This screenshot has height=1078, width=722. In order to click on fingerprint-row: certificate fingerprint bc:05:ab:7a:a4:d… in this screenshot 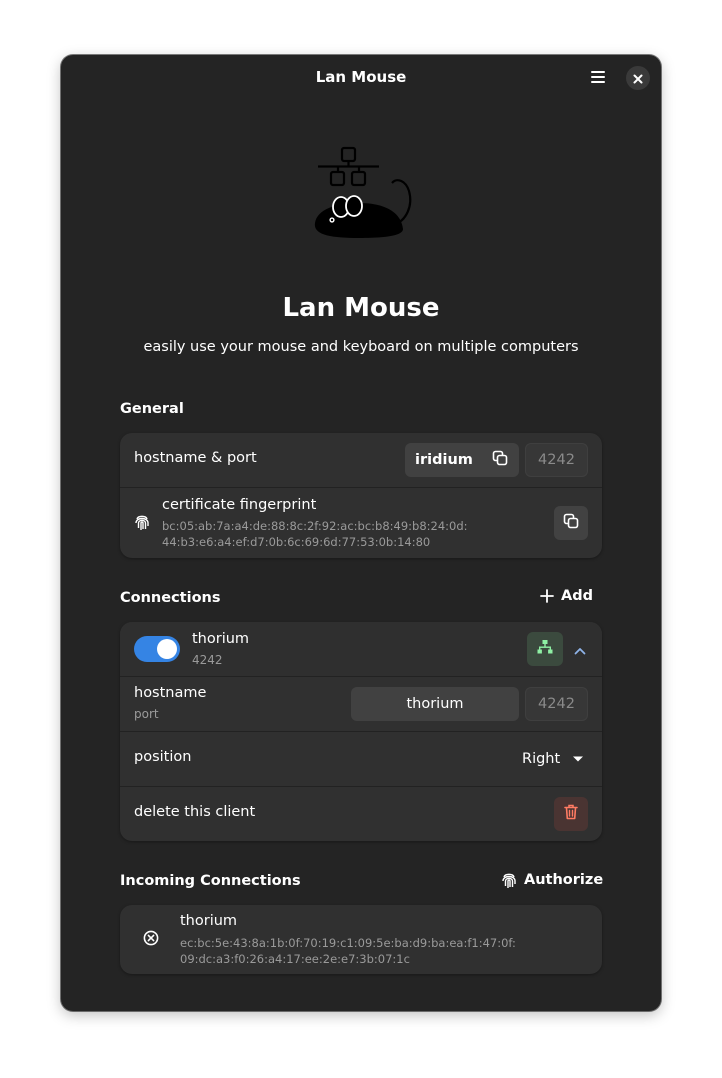, I will do `click(361, 523)`.